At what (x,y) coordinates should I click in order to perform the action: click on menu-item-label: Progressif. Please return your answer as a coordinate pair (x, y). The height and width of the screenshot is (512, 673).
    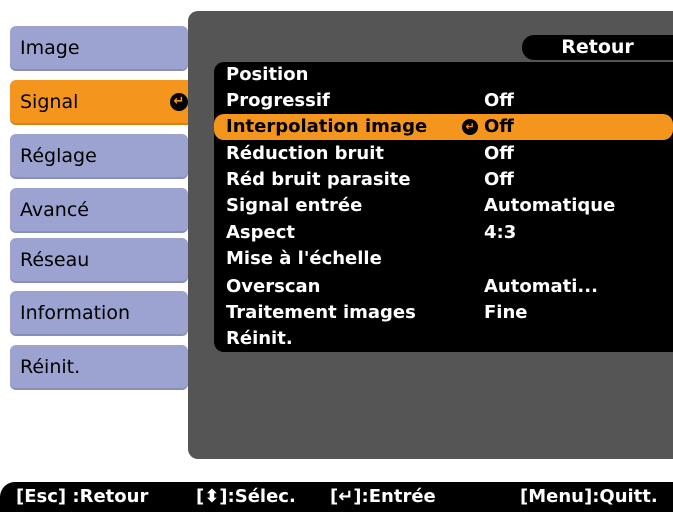
    Looking at the image, I should click on (278, 100).